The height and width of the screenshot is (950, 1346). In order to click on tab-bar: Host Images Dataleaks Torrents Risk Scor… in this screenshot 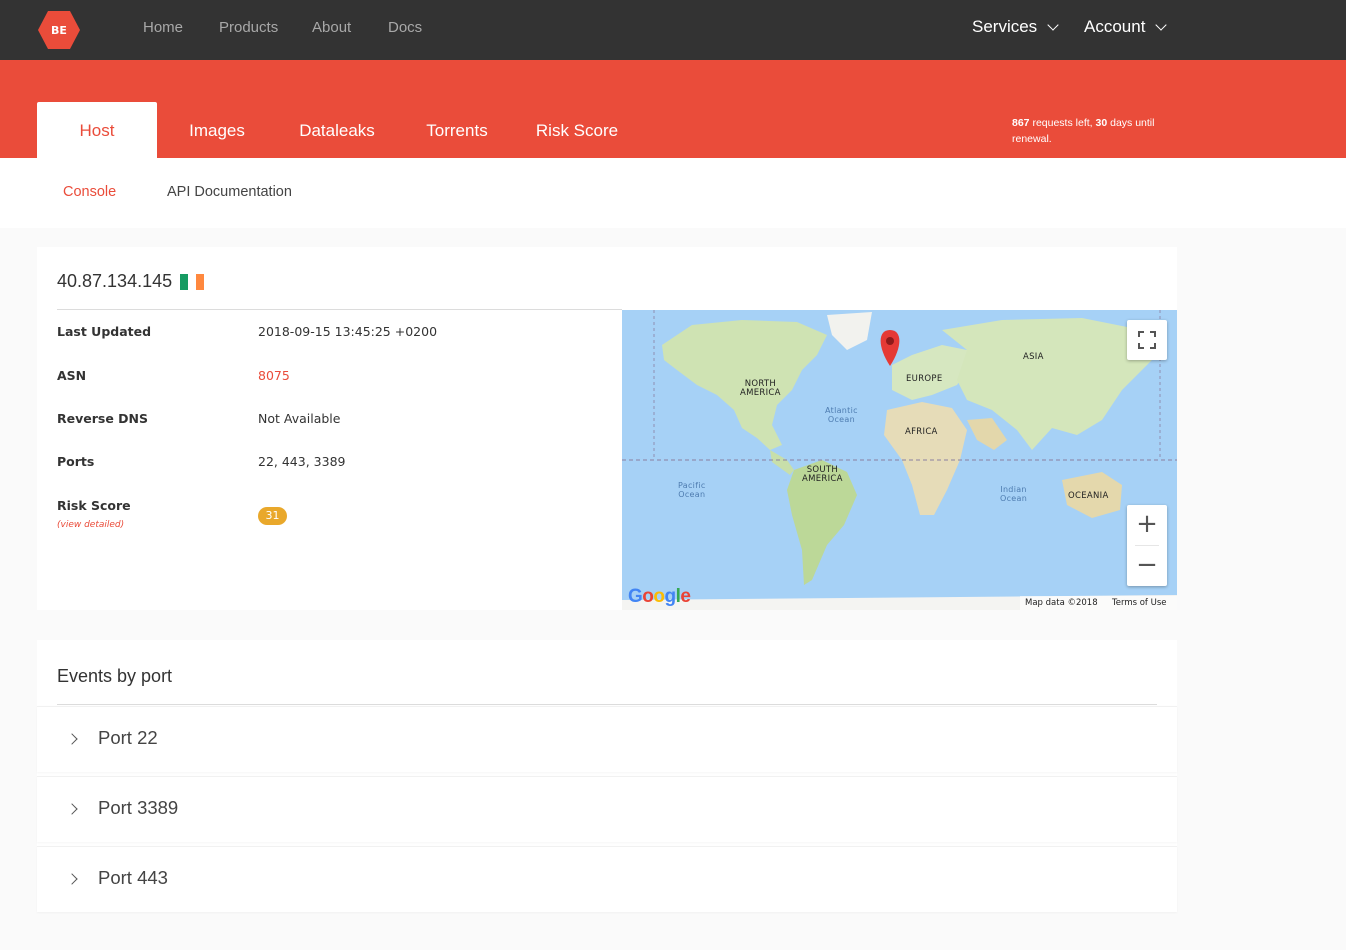, I will do `click(673, 109)`.